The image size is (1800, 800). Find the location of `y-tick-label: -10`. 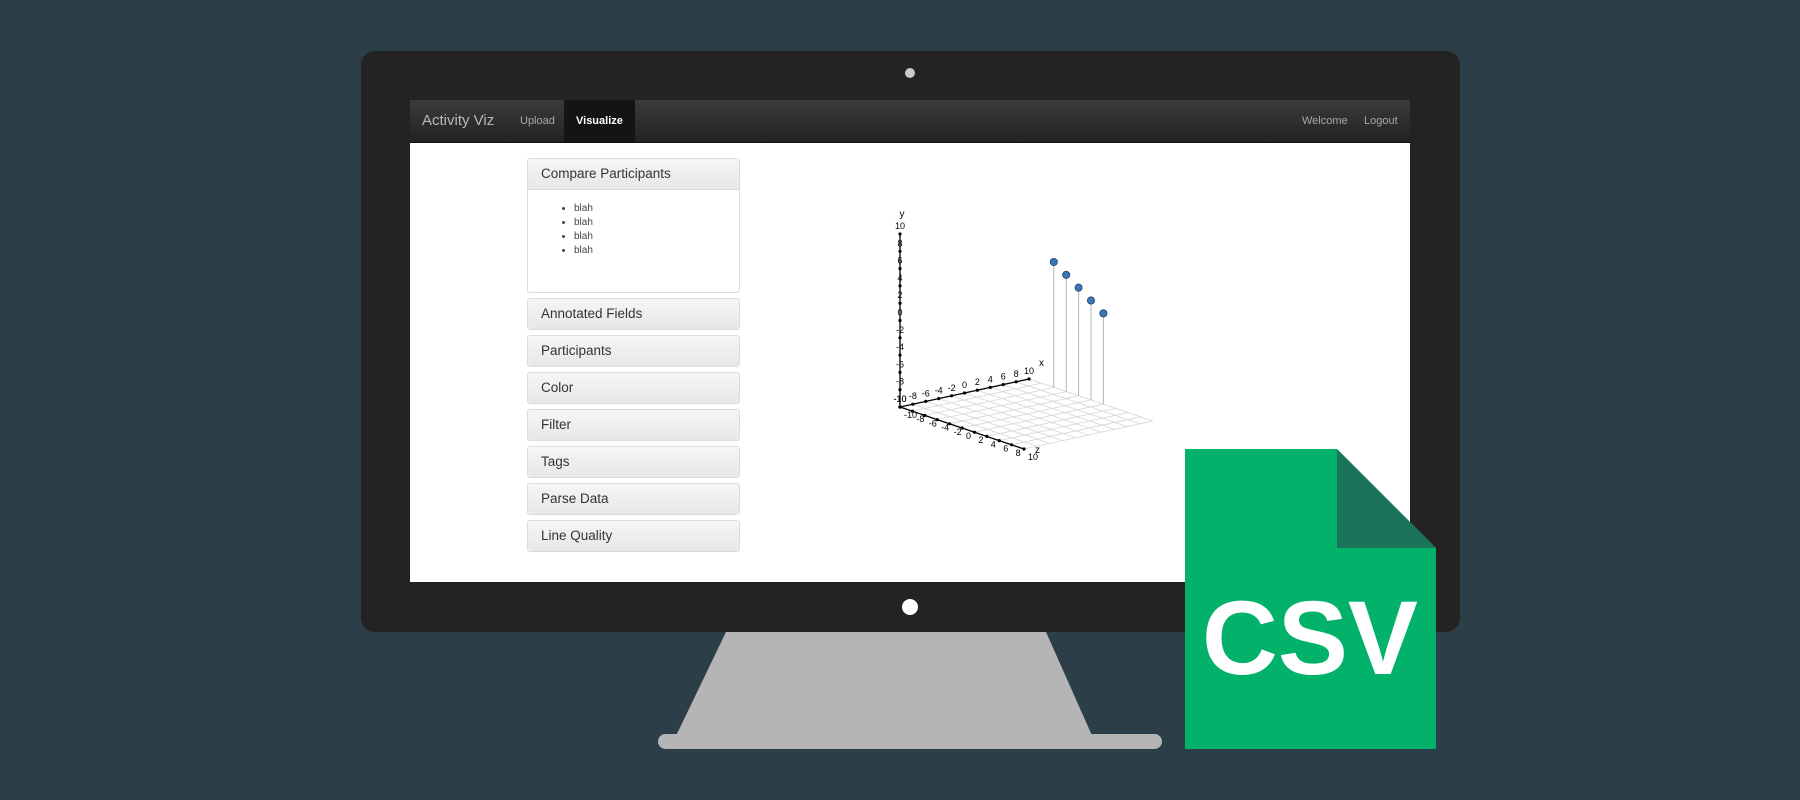

y-tick-label: -10 is located at coordinates (899, 399).